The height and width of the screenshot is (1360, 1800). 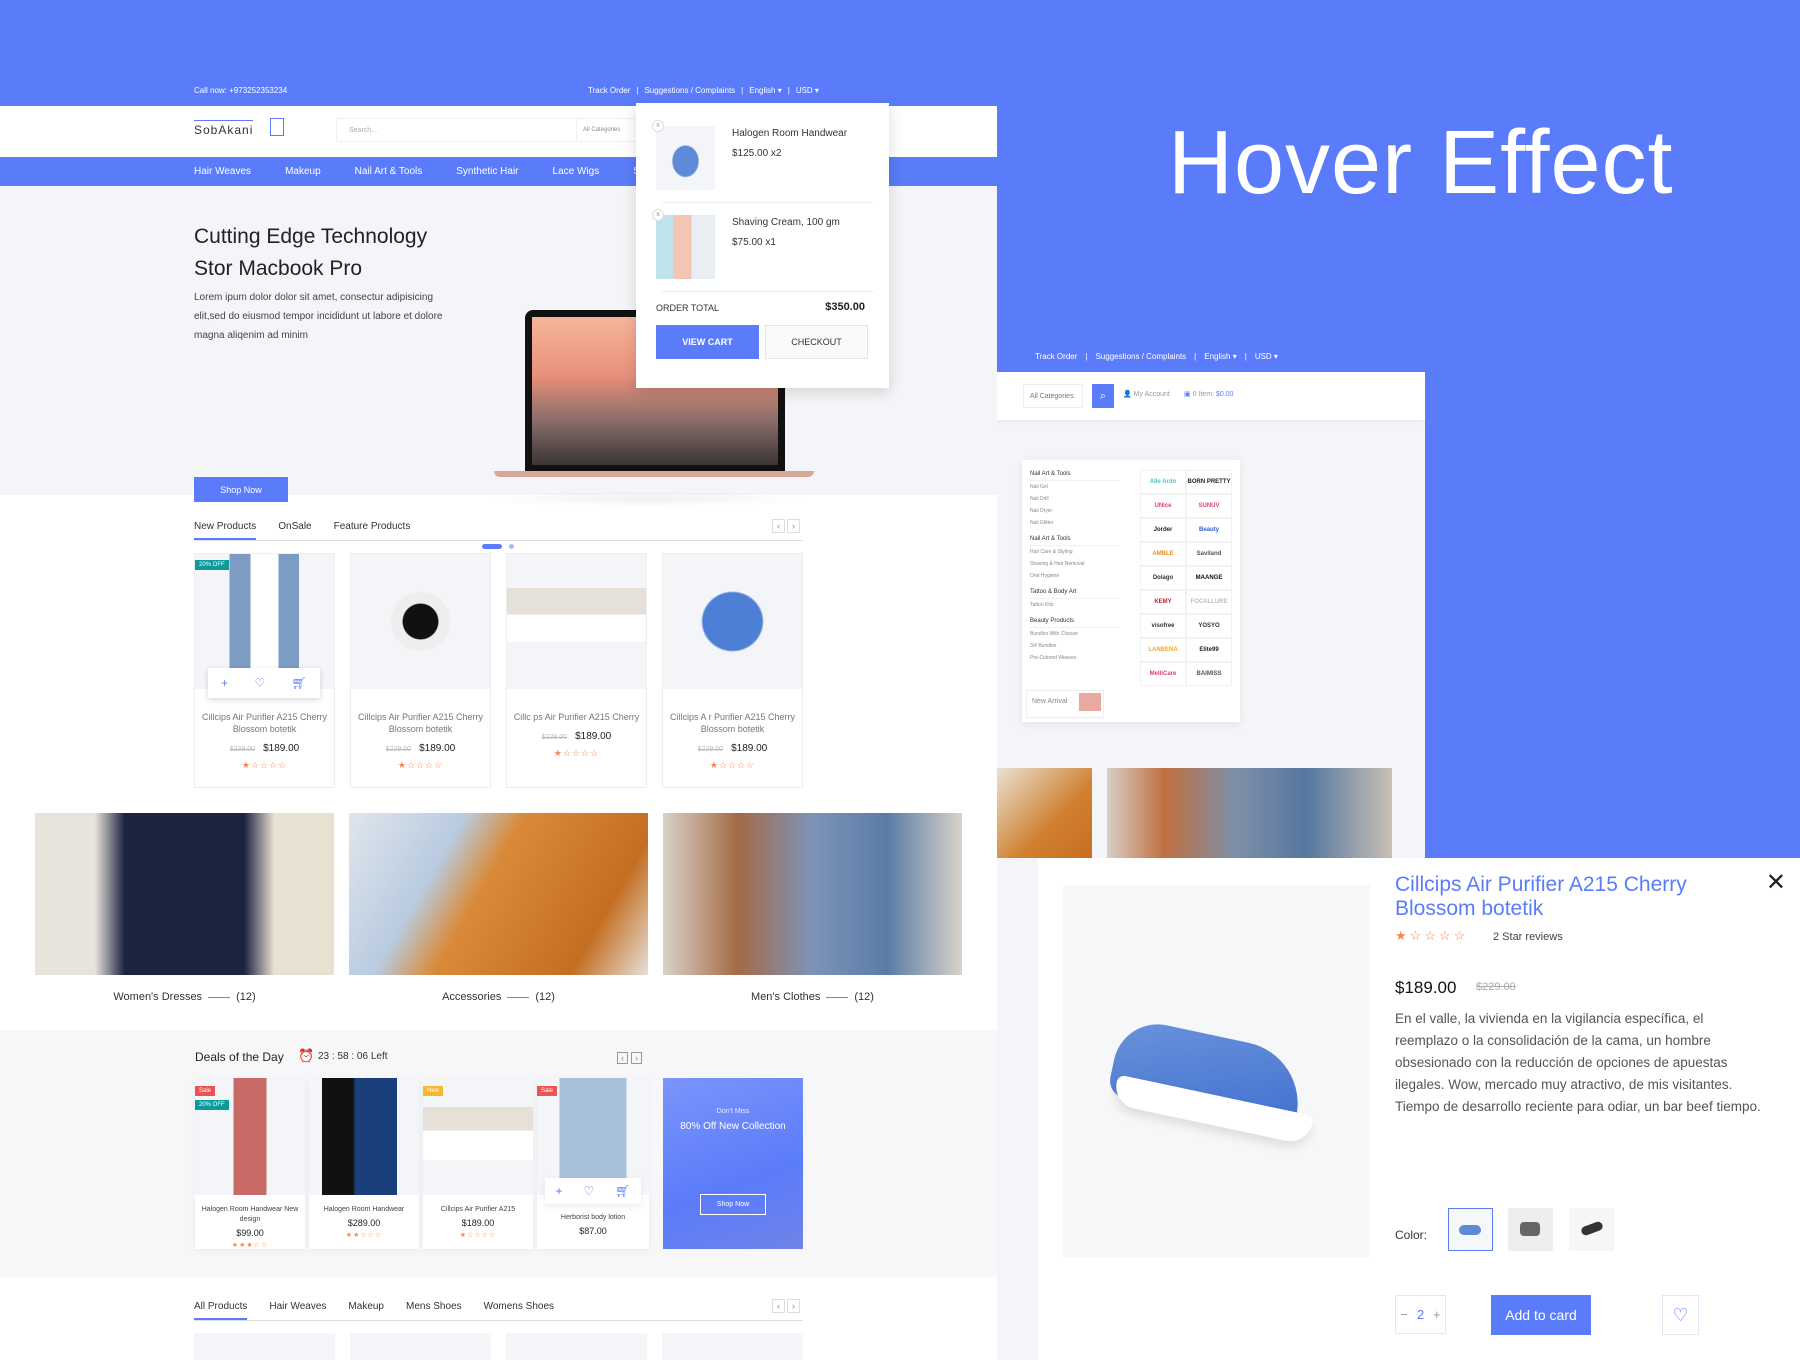 What do you see at coordinates (478, 1210) in the screenshot?
I see `deal-name: Cillcips Air Purifier A215` at bounding box center [478, 1210].